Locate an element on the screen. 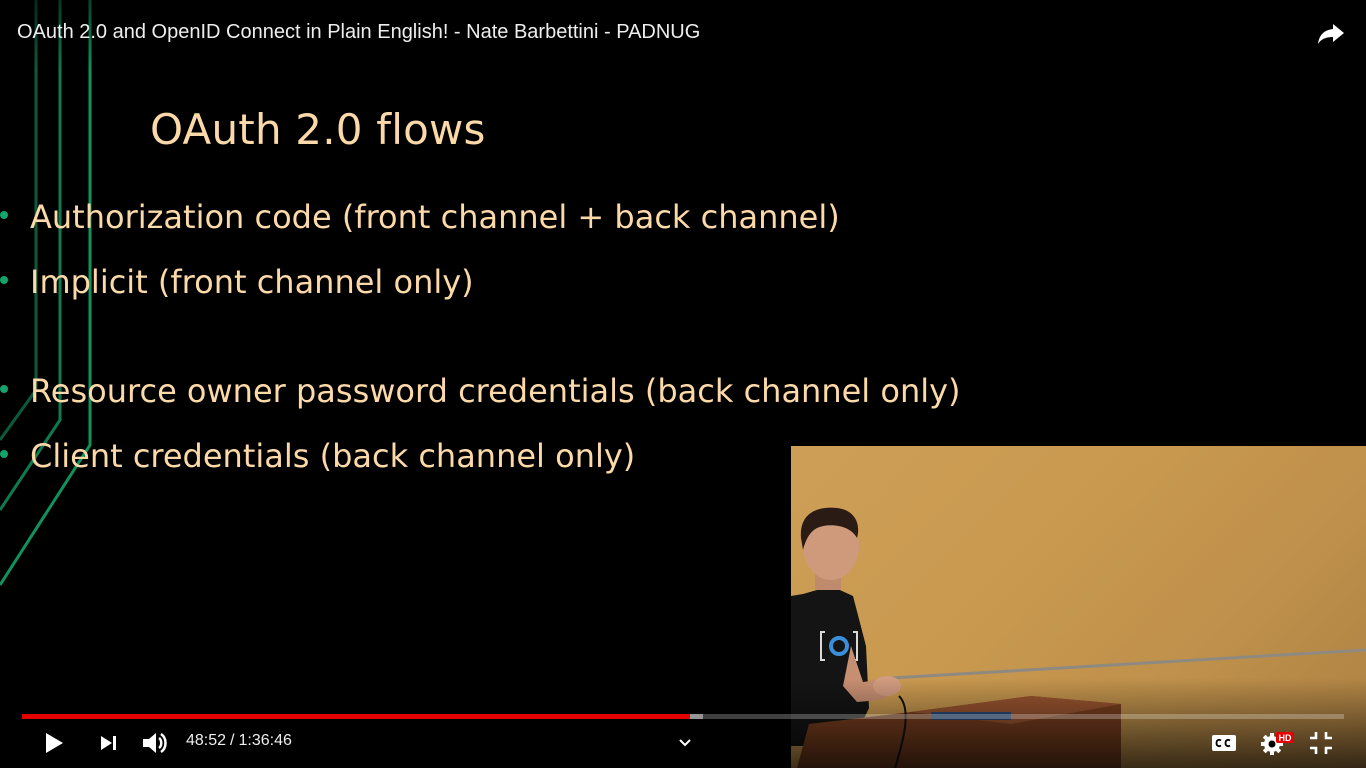 The width and height of the screenshot is (1366, 768). captions-icon is located at coordinates (1224, 743).